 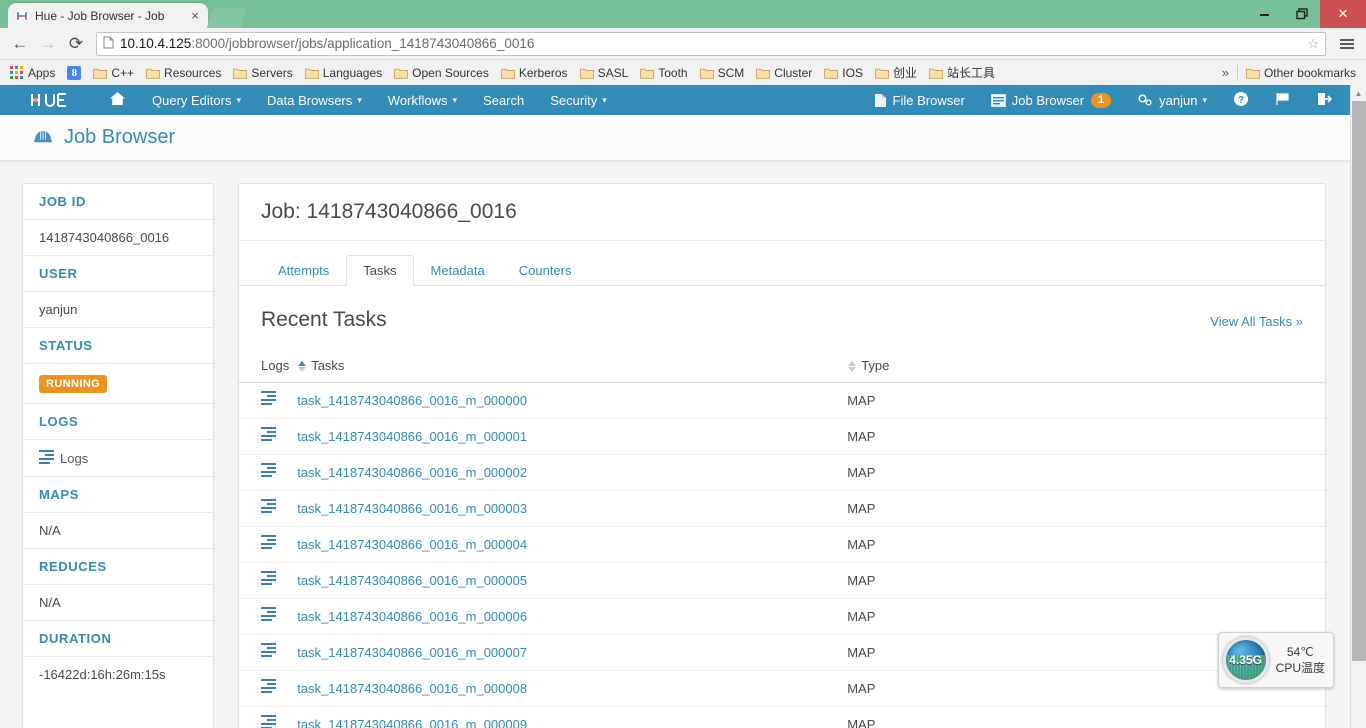 I want to click on bookmark-folder: Cluster, so click(x=784, y=73).